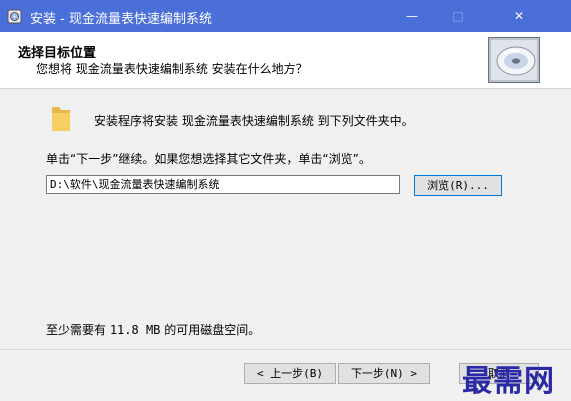 The height and width of the screenshot is (401, 571). I want to click on page-title: 选择目标位置, so click(57, 53).